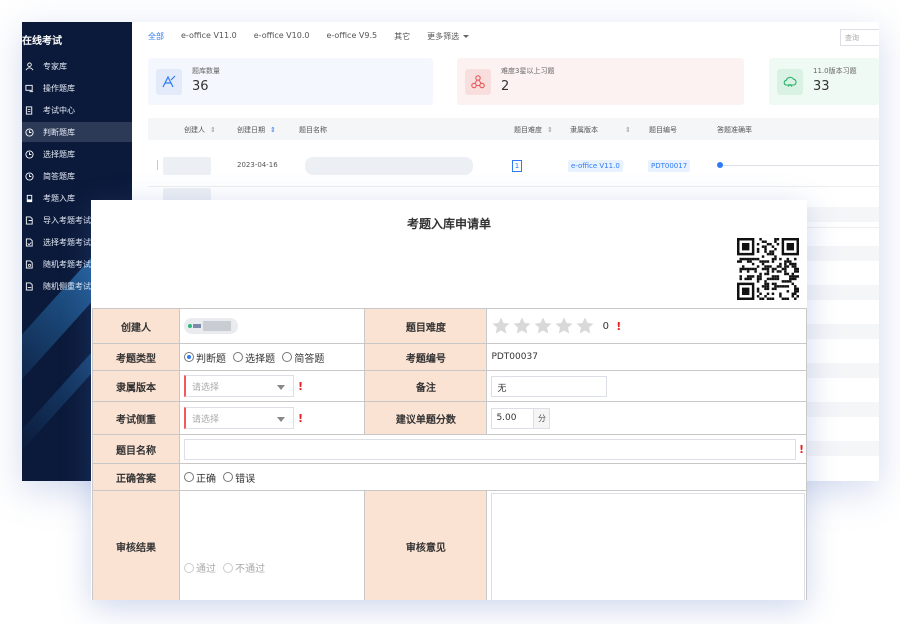 The width and height of the screenshot is (900, 624). Describe the element at coordinates (55, 66) in the screenshot. I see `sidebar-item-label: 专家库` at that location.